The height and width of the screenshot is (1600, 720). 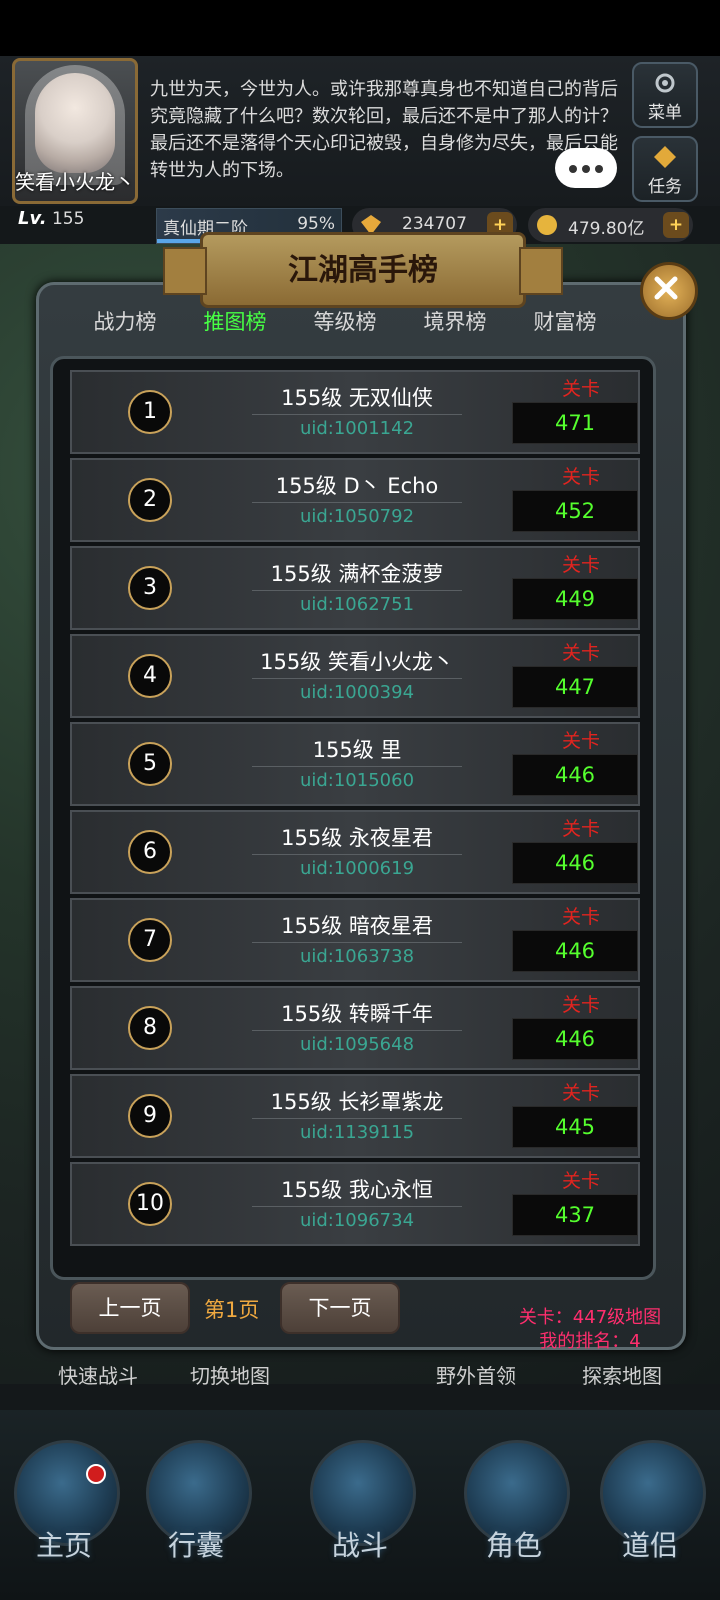 What do you see at coordinates (357, 1044) in the screenshot?
I see `player-uid: uid:1095648` at bounding box center [357, 1044].